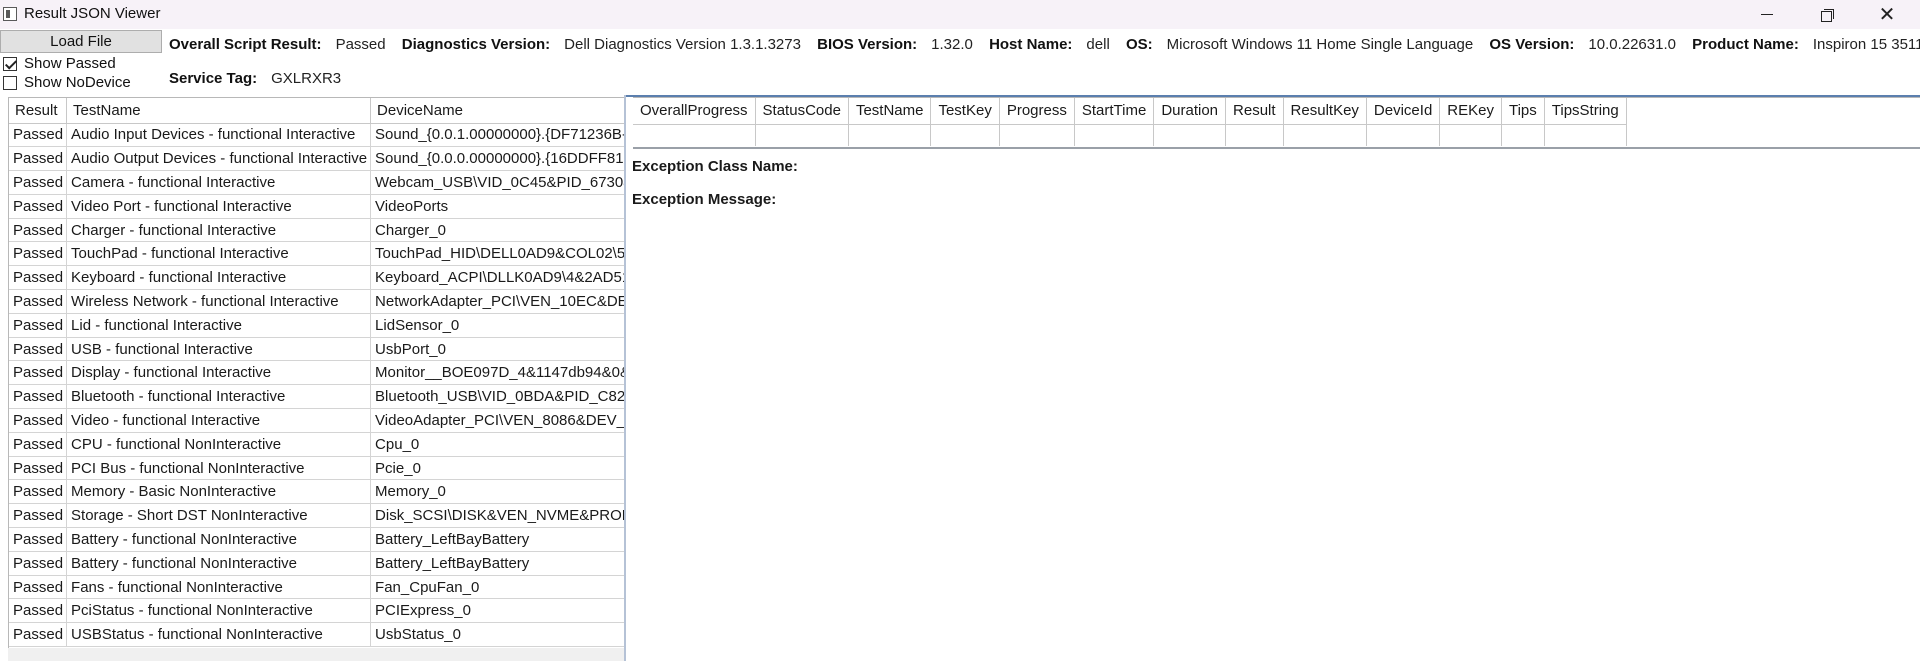 Image resolution: width=1920 pixels, height=661 pixels. What do you see at coordinates (694, 111) in the screenshot?
I see `column-header-overallprogress: OverallProgress` at bounding box center [694, 111].